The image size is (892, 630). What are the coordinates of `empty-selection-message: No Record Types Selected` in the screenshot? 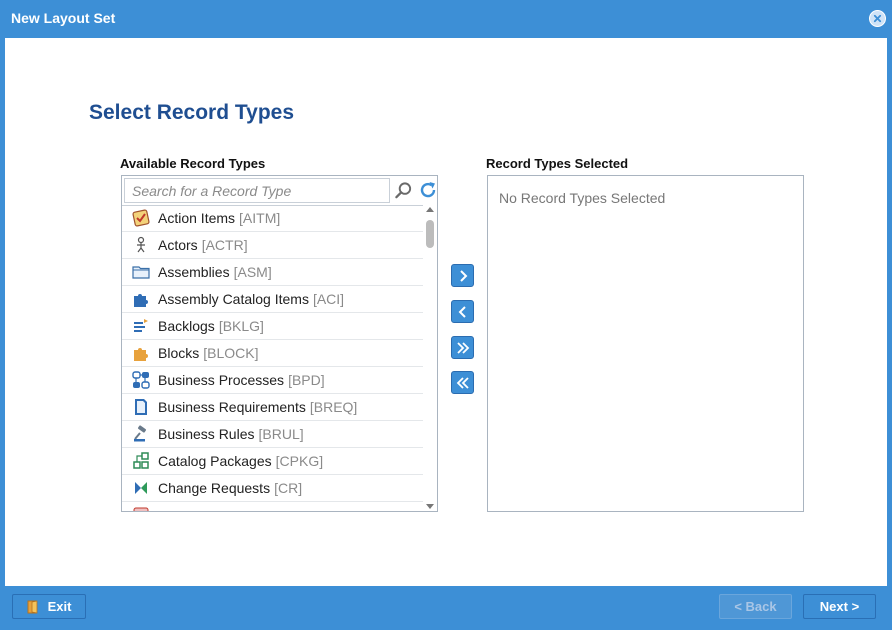 It's located at (582, 198).